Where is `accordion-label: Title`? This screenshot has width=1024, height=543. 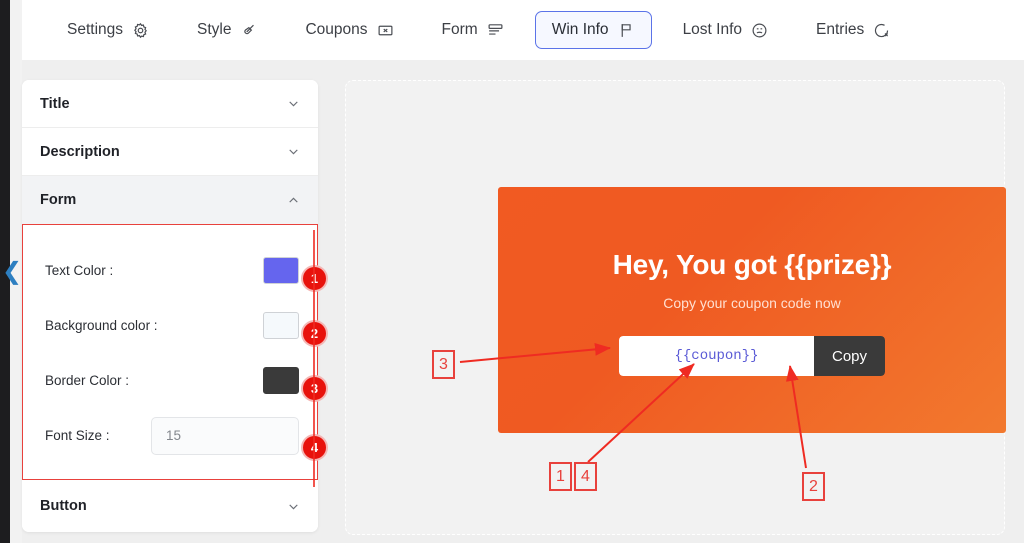
accordion-label: Title is located at coordinates (55, 103).